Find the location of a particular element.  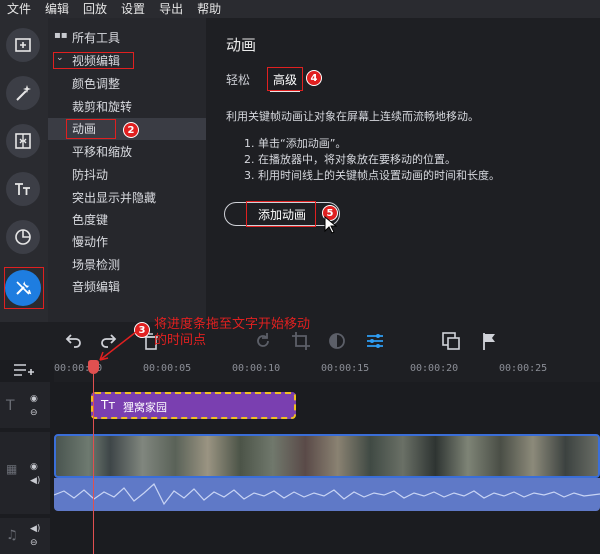

titles-icon is located at coordinates (22, 189).